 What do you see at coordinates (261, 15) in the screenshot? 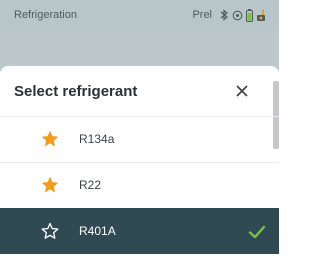
I see `sensor-icon` at bounding box center [261, 15].